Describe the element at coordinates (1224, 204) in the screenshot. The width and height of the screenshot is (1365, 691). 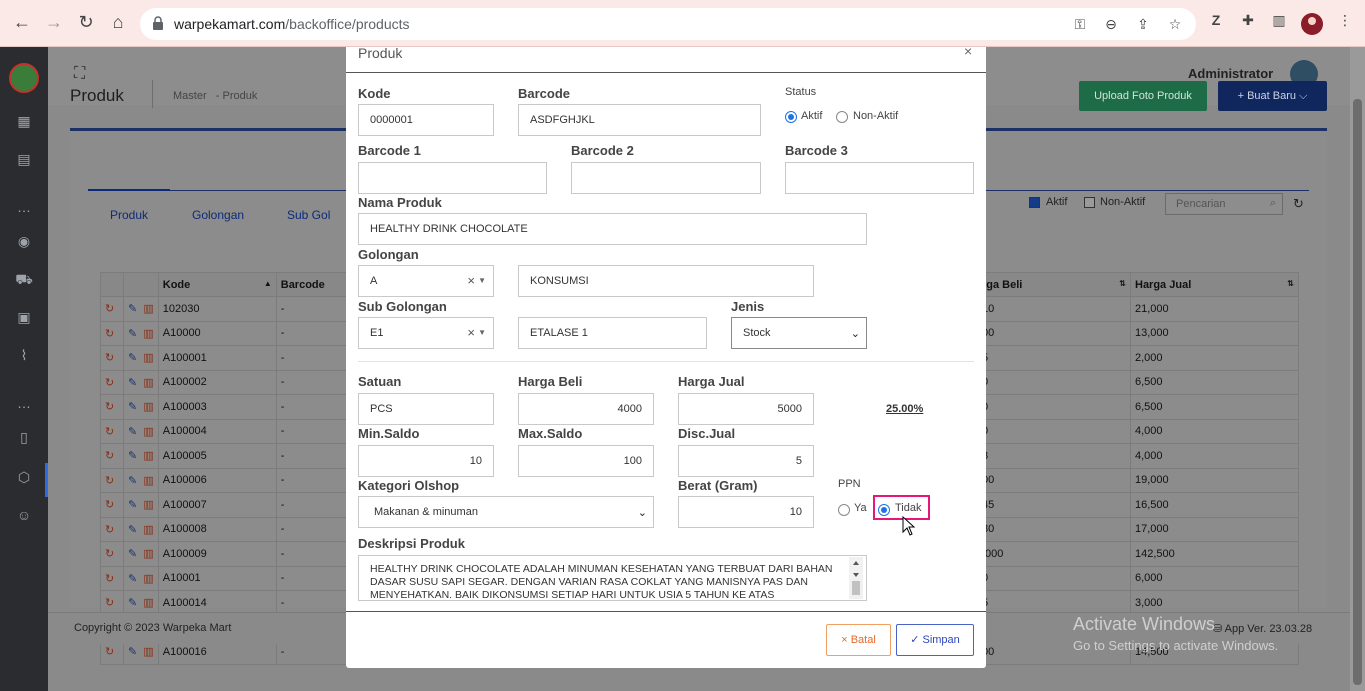
I see `search-input: Pencarian ⌕` at that location.